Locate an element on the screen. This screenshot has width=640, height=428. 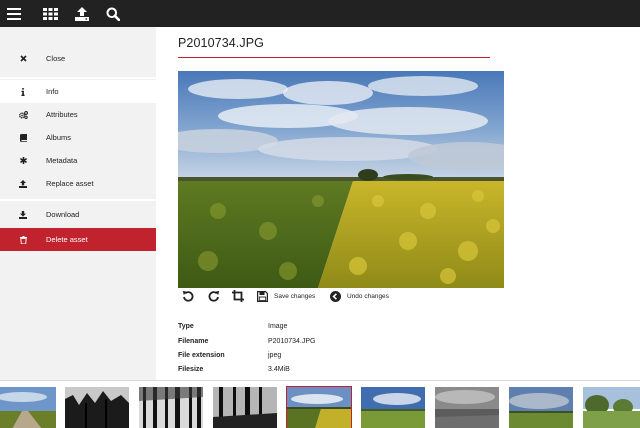
filmstrip is located at coordinates (320, 404).